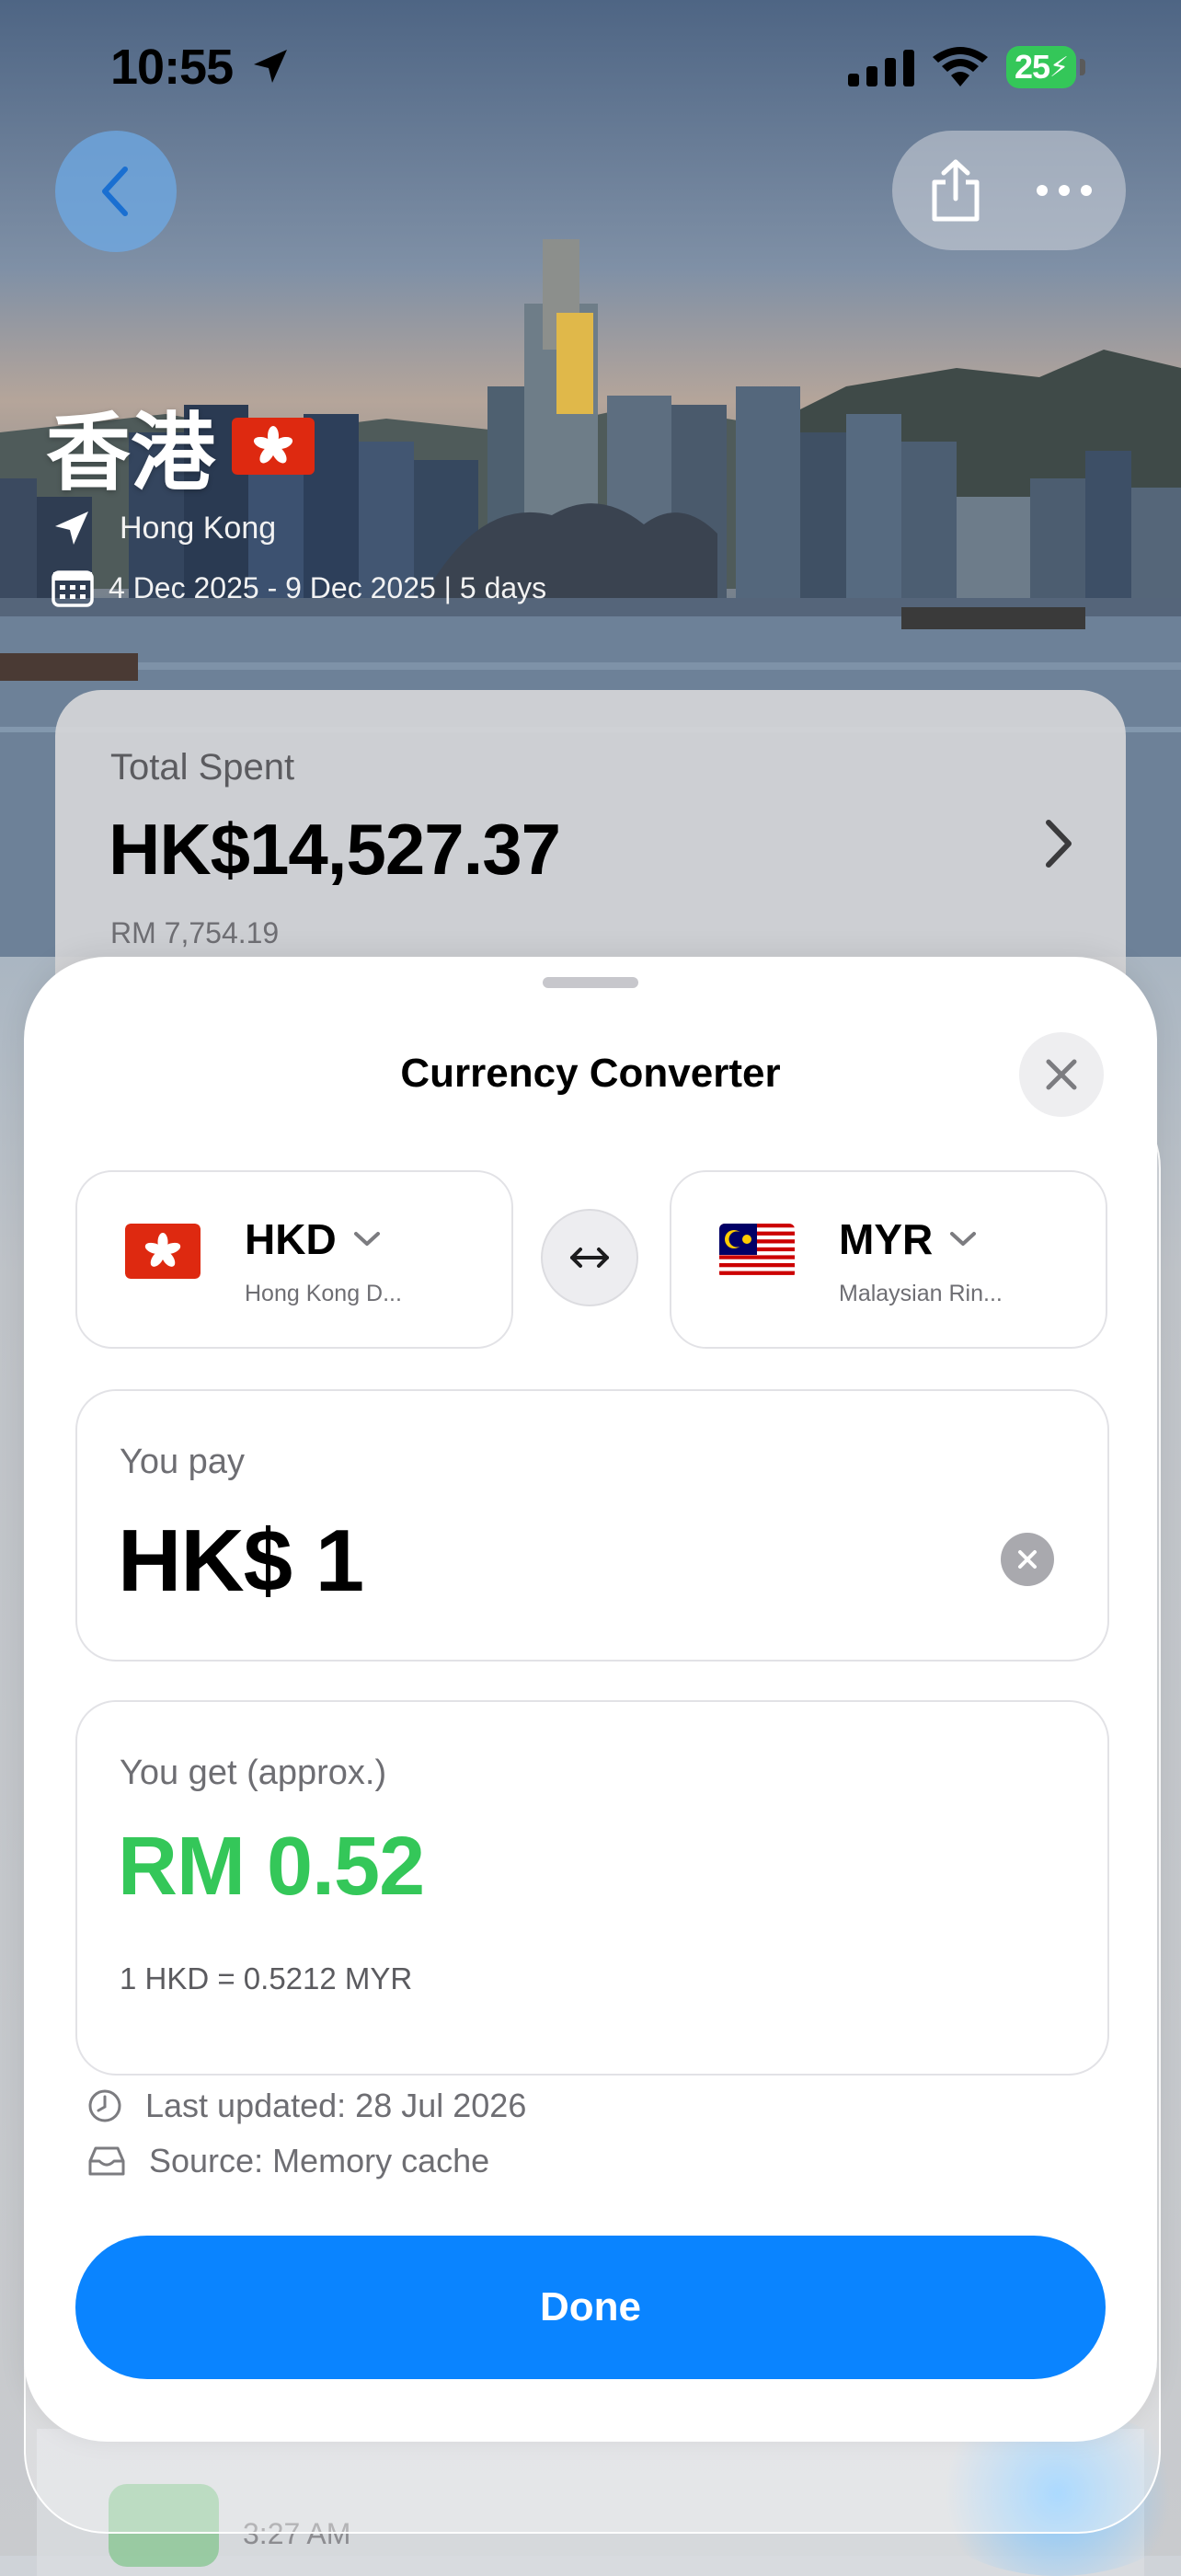 This screenshot has height=2576, width=1181. I want to click on trip-location: Hong Kong, so click(164, 528).